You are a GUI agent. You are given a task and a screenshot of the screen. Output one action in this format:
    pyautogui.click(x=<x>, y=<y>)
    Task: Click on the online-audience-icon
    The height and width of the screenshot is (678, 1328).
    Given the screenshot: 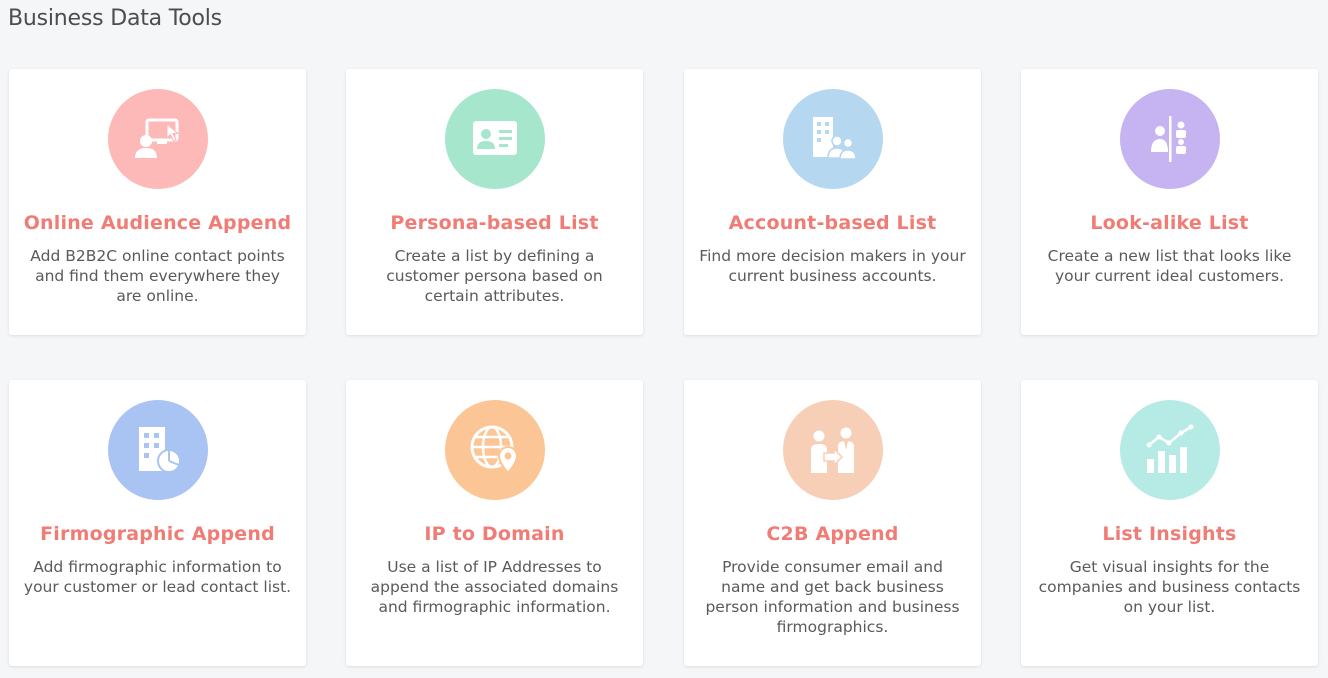 What is the action you would take?
    pyautogui.click(x=158, y=139)
    